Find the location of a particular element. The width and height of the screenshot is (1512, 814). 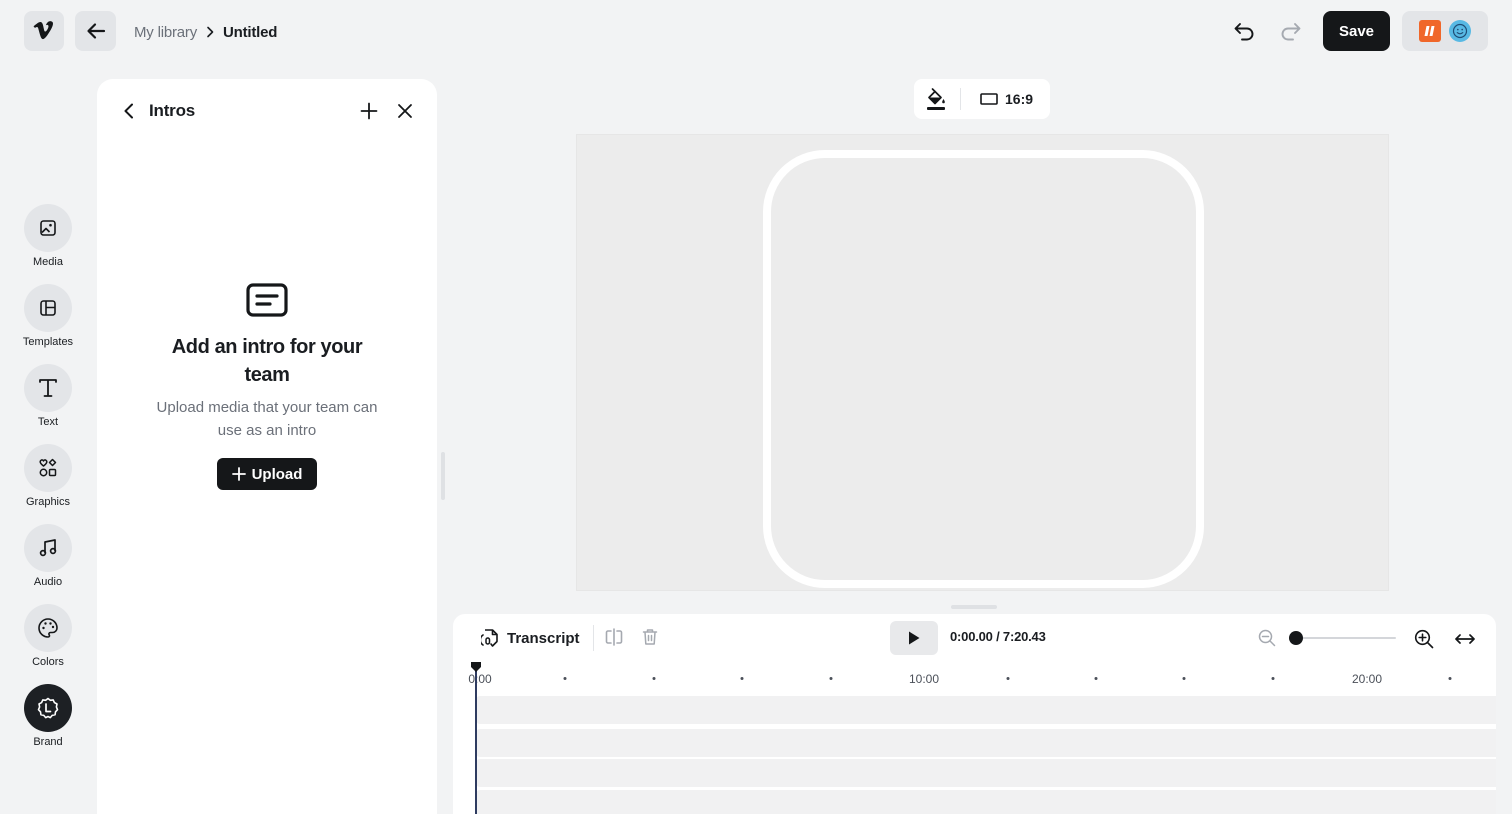

rail-item-audio: Audio is located at coordinates (48, 556).